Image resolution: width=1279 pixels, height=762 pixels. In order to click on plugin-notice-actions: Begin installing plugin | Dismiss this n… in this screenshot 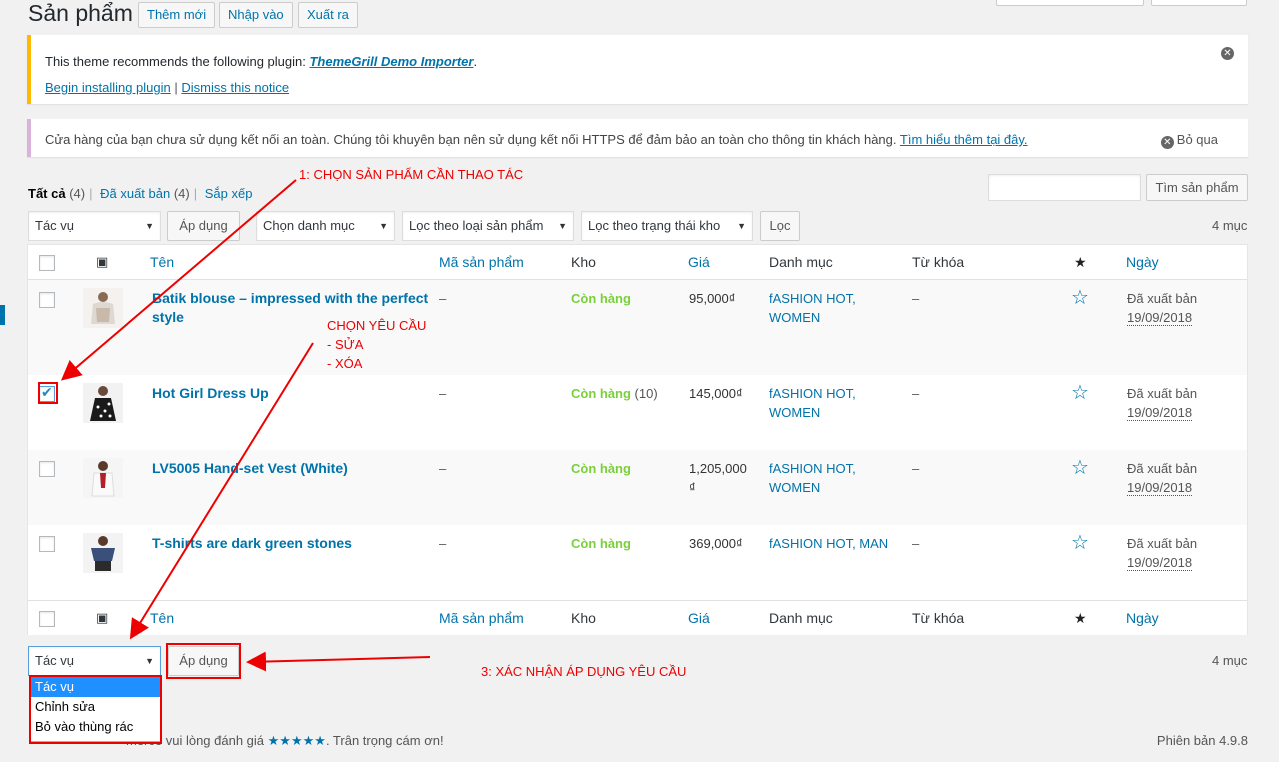, I will do `click(167, 87)`.